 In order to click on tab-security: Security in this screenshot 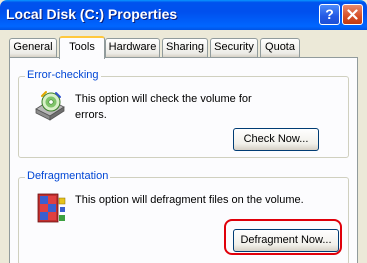, I will do `click(234, 47)`.